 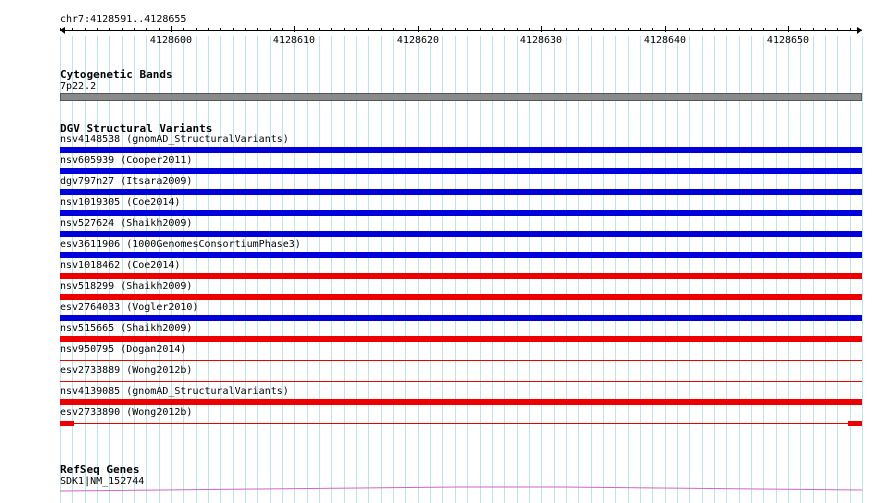 I want to click on dgv-variant-label: dgv797n27 (Itsara2009), so click(x=126, y=181).